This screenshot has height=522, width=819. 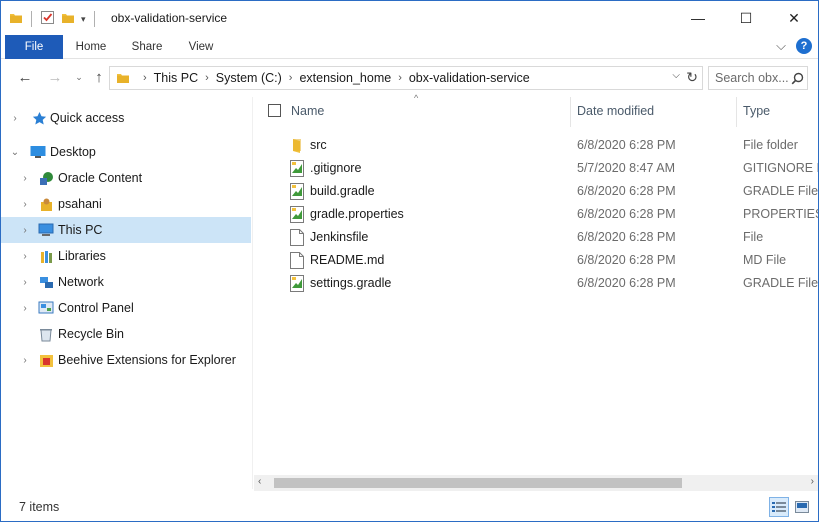 What do you see at coordinates (126, 256) in the screenshot?
I see `sidebar-item-libraries: › Libraries` at bounding box center [126, 256].